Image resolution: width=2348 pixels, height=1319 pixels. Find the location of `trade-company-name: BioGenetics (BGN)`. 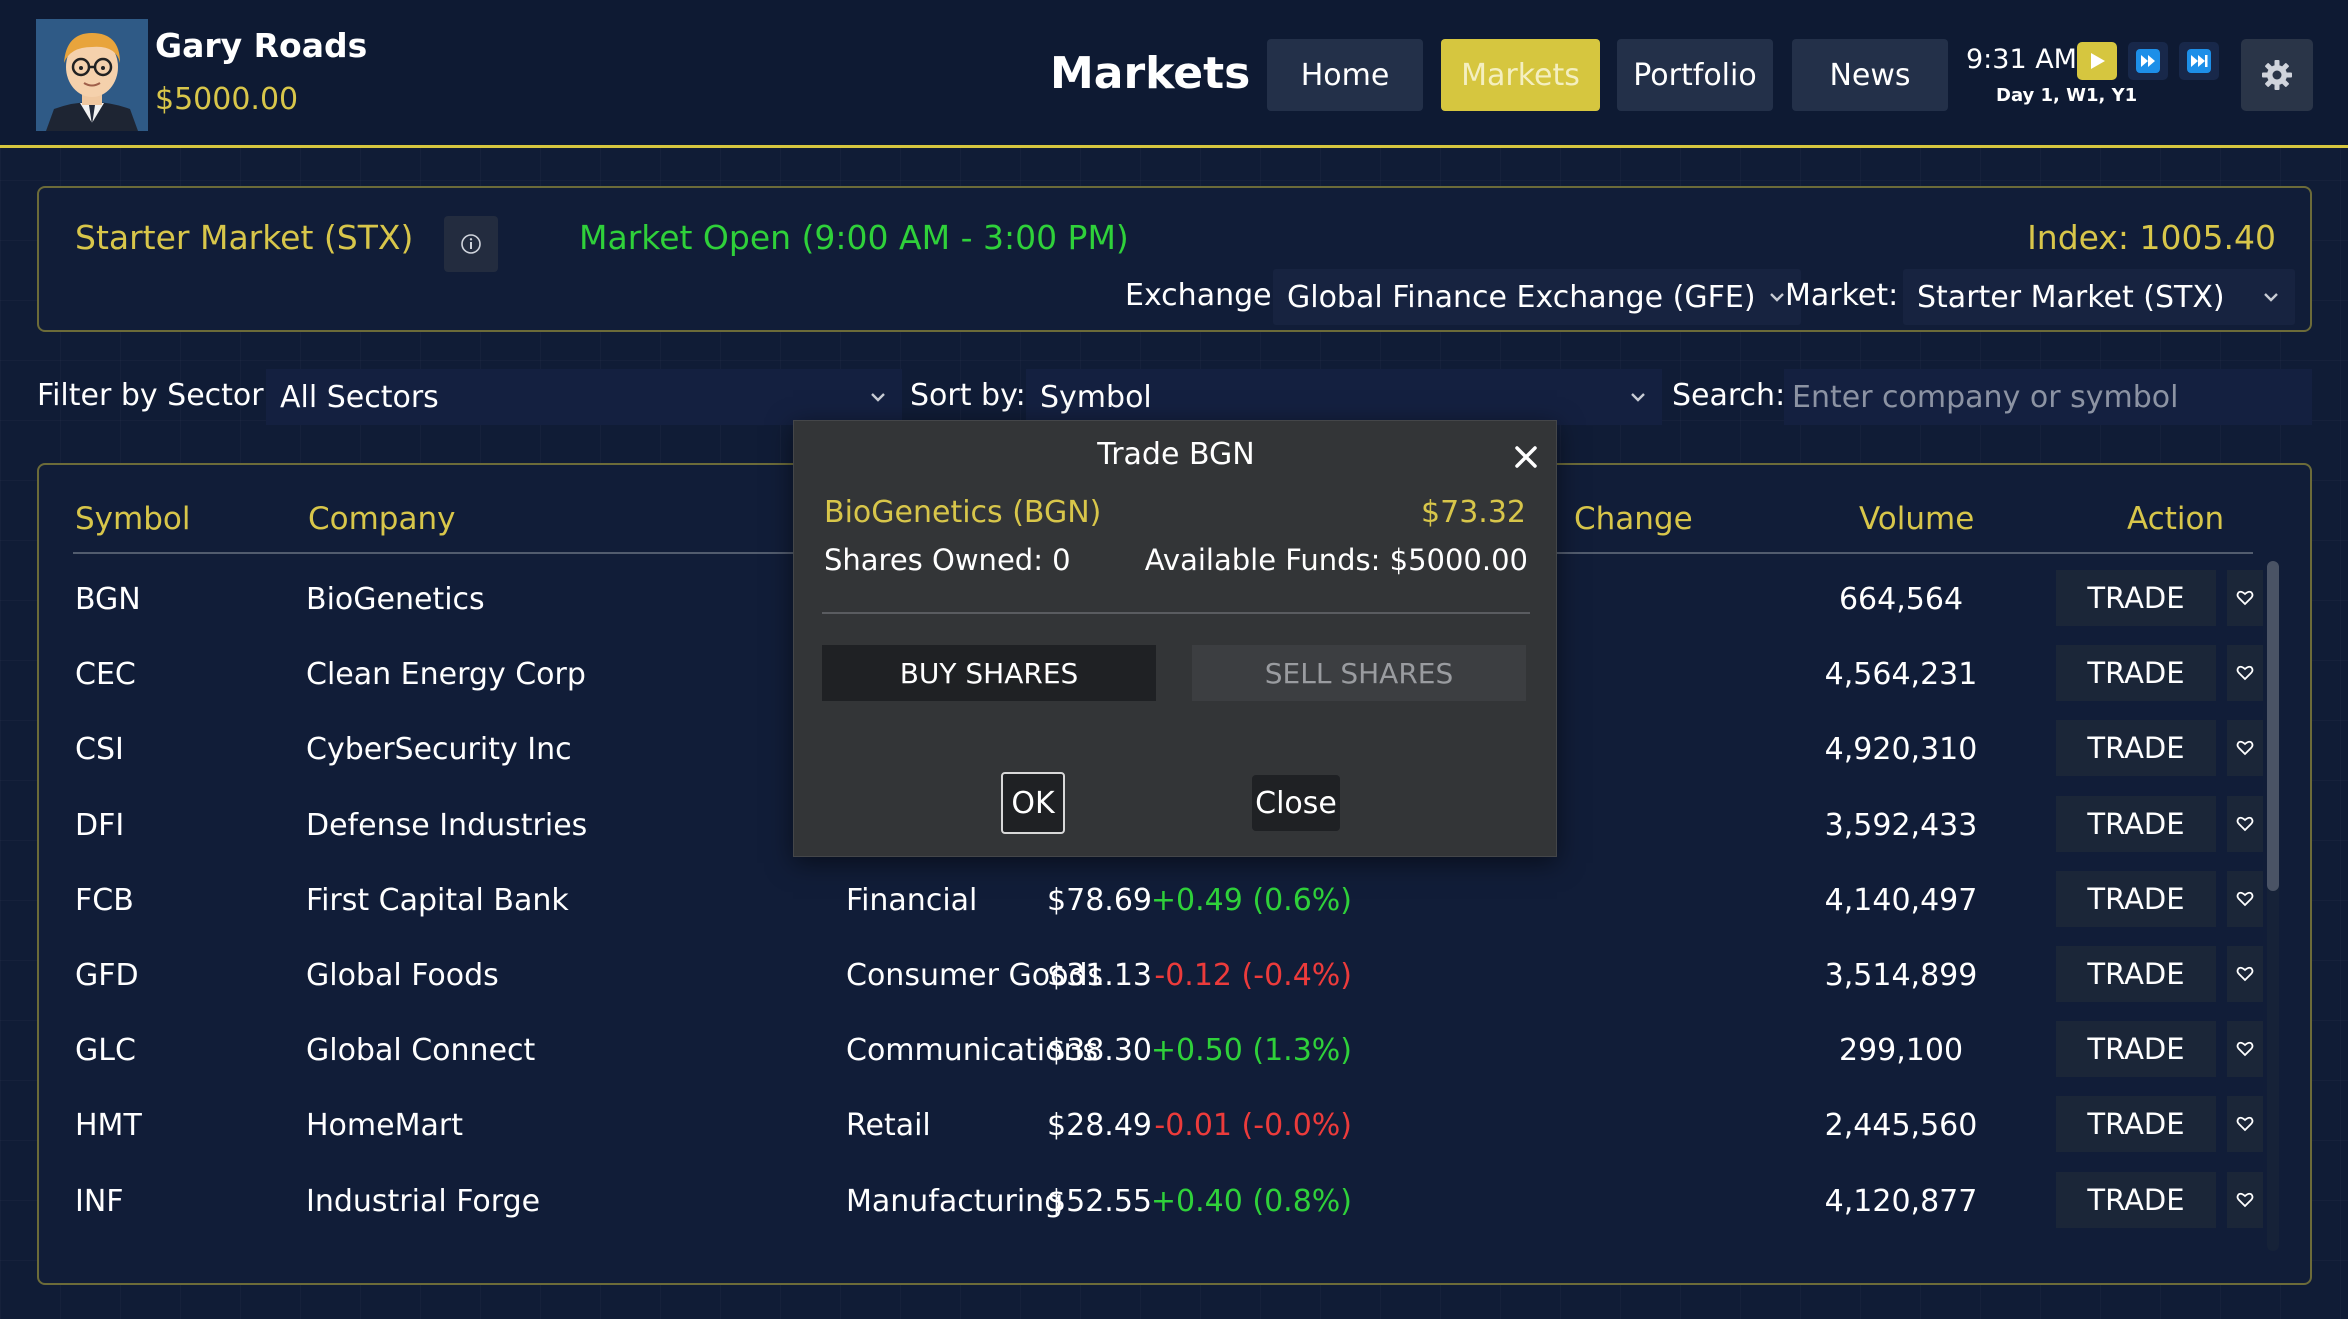

trade-company-name: BioGenetics (BGN) is located at coordinates (963, 512).